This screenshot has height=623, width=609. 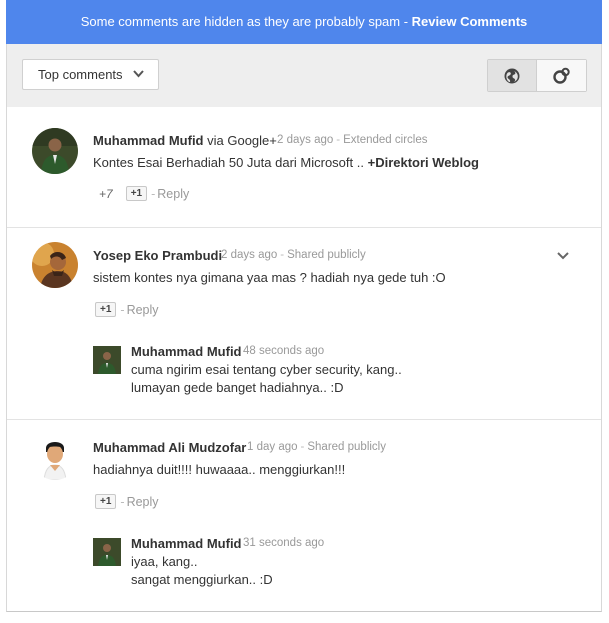 I want to click on sort-label: Top comments, so click(x=80, y=74).